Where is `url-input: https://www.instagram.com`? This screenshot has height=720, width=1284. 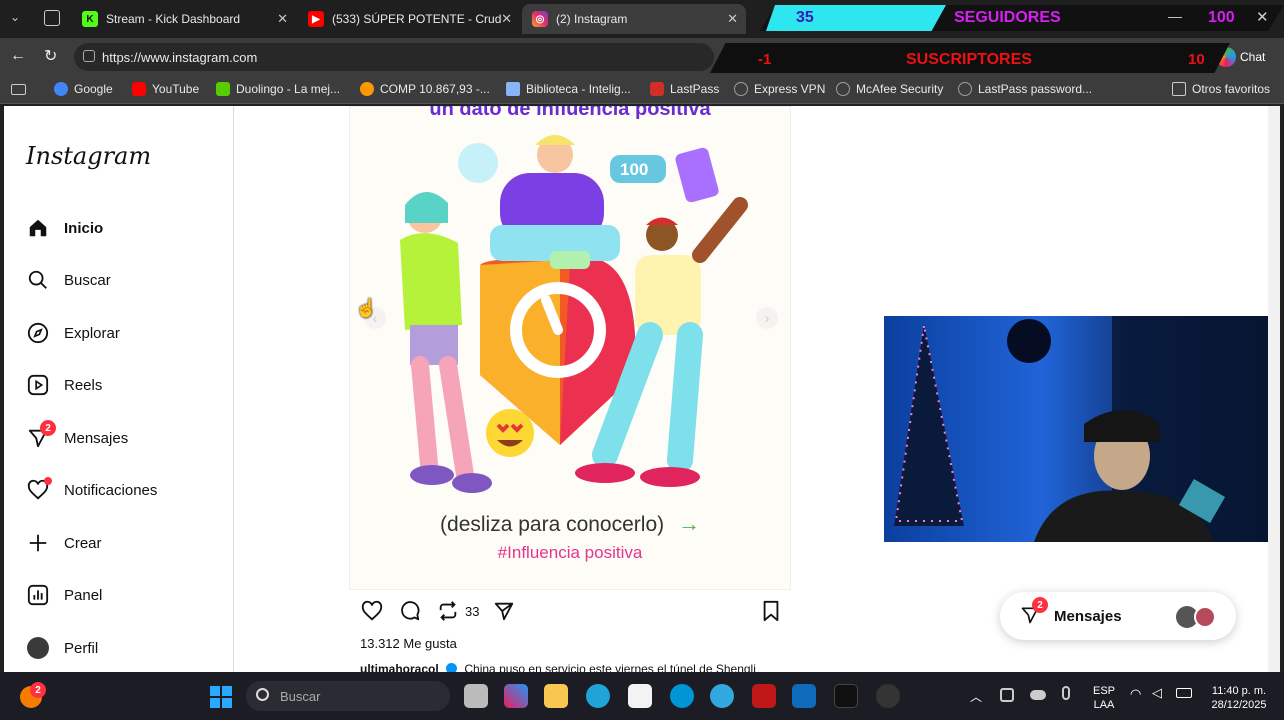 url-input: https://www.instagram.com is located at coordinates (394, 57).